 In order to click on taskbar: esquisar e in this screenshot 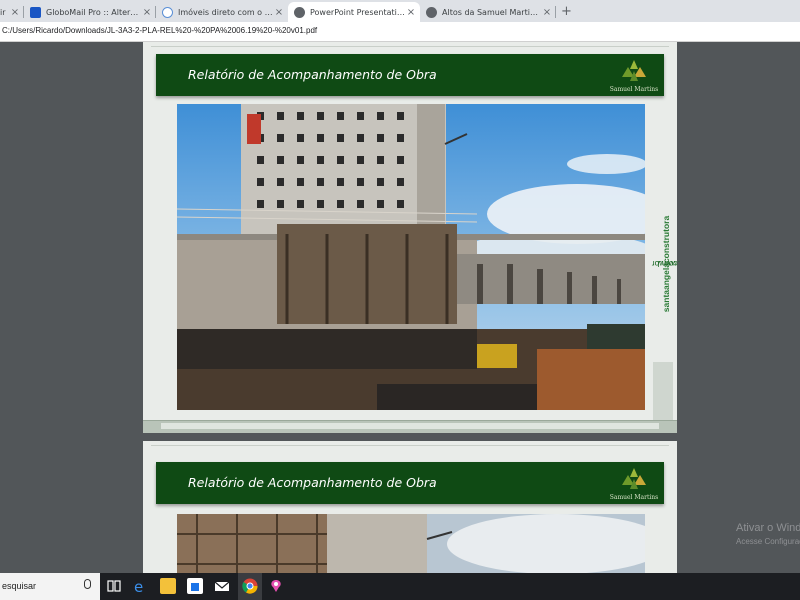, I will do `click(400, 586)`.